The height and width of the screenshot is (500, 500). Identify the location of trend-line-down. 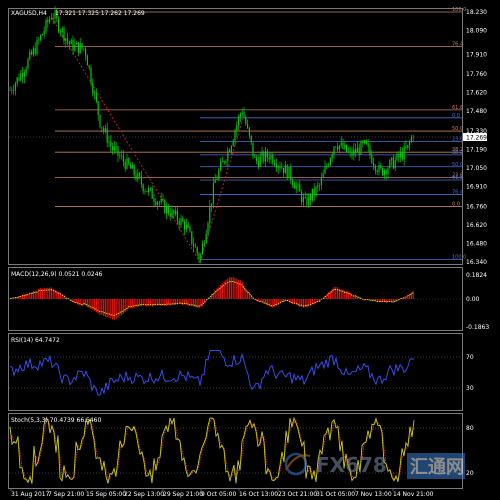
(126, 140).